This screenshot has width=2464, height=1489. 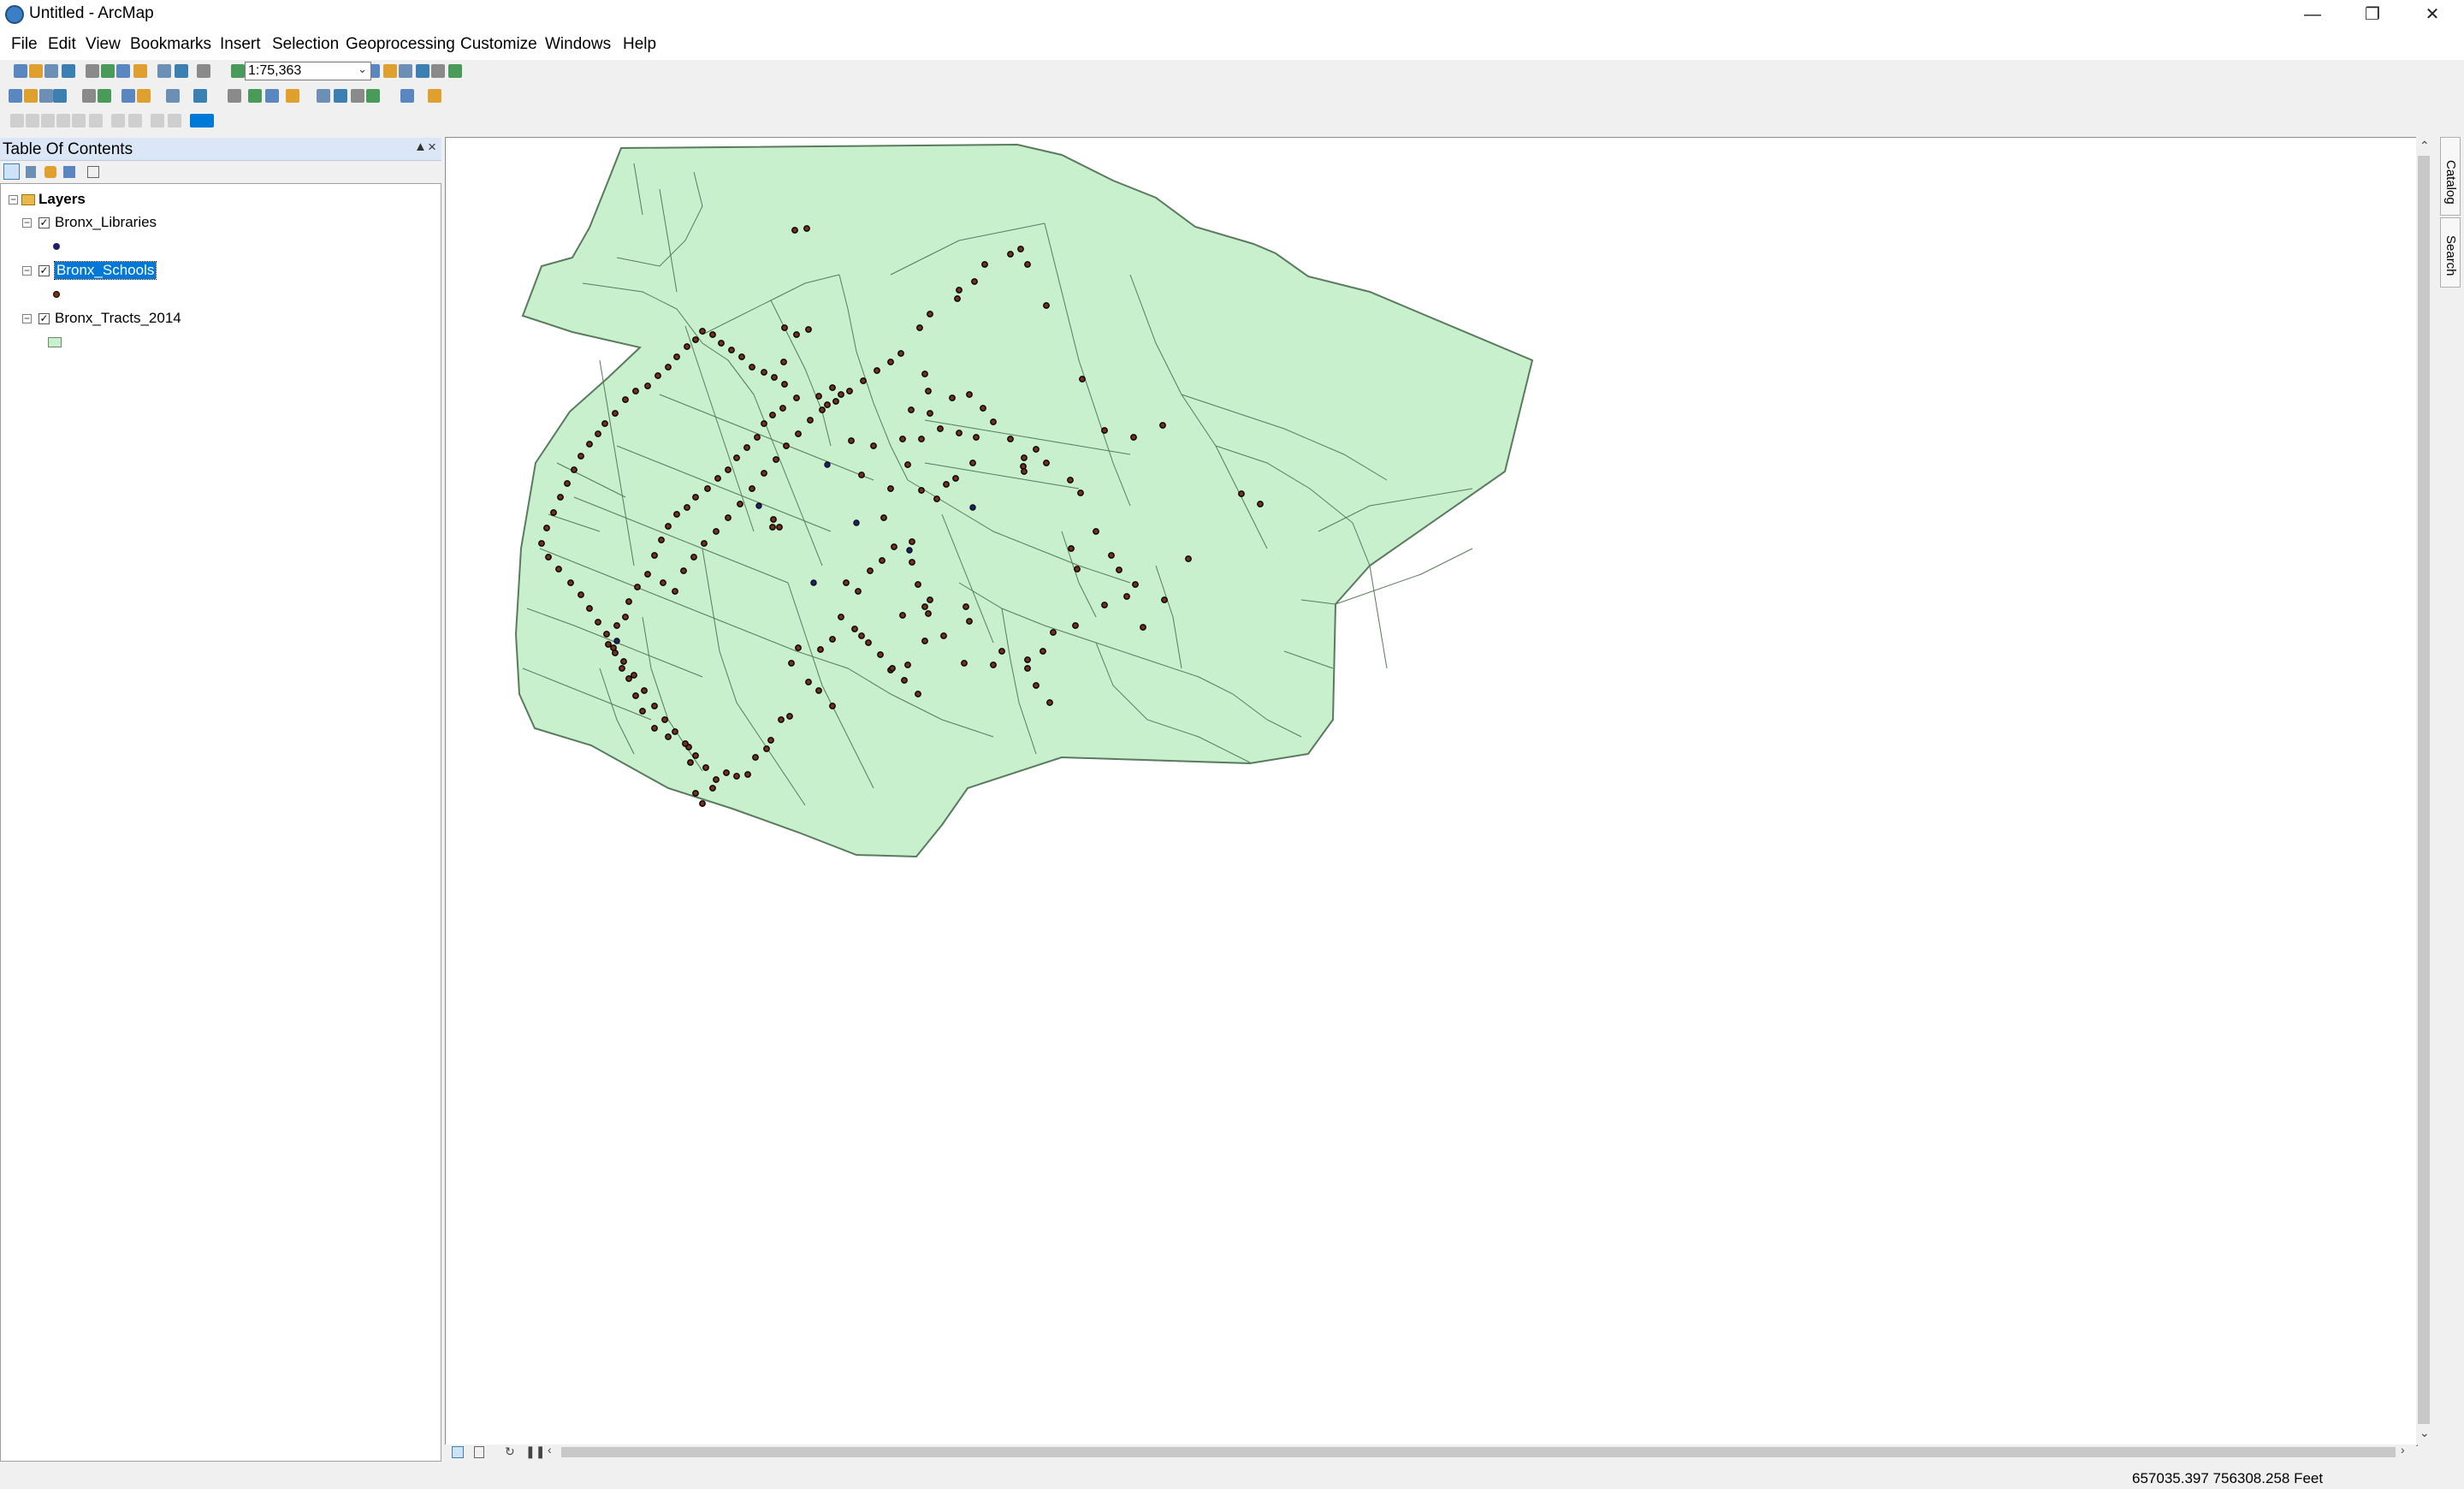 What do you see at coordinates (578, 45) in the screenshot?
I see `menu-windows: Windows` at bounding box center [578, 45].